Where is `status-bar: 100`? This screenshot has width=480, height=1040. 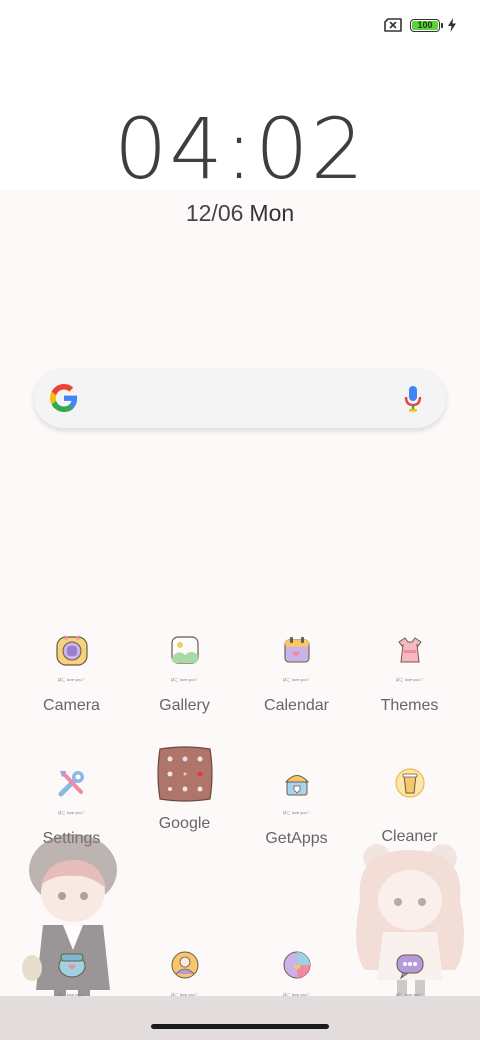
status-bar: 100 is located at coordinates (420, 25).